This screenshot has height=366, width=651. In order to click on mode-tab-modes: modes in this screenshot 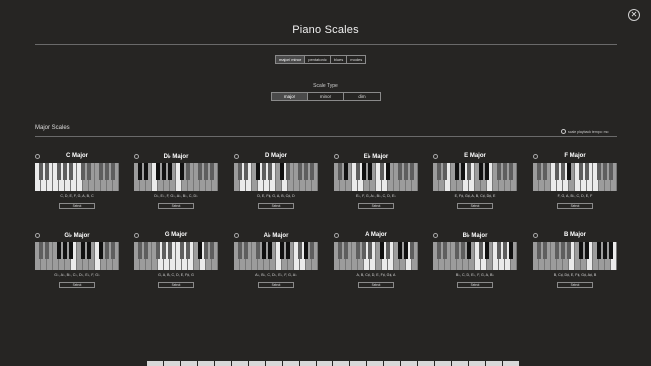, I will do `click(356, 59)`.